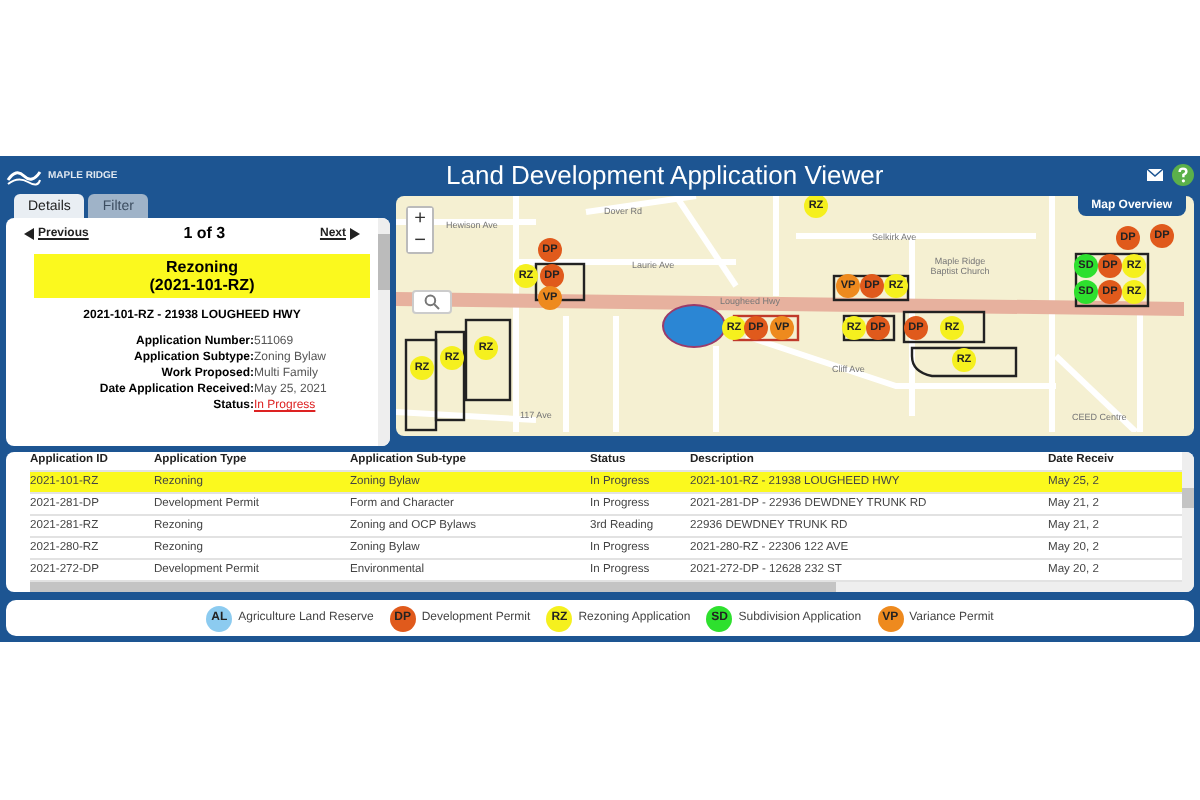 Image resolution: width=1200 pixels, height=800 pixels. I want to click on window-title: Land Development Application Viewer, so click(665, 175).